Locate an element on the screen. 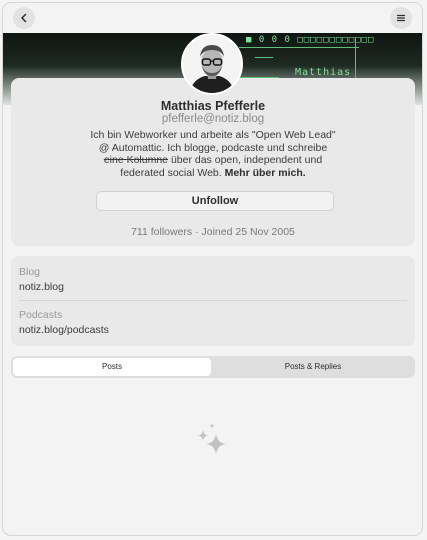 Image resolution: width=427 pixels, height=540 pixels. header-bar is located at coordinates (212, 18).